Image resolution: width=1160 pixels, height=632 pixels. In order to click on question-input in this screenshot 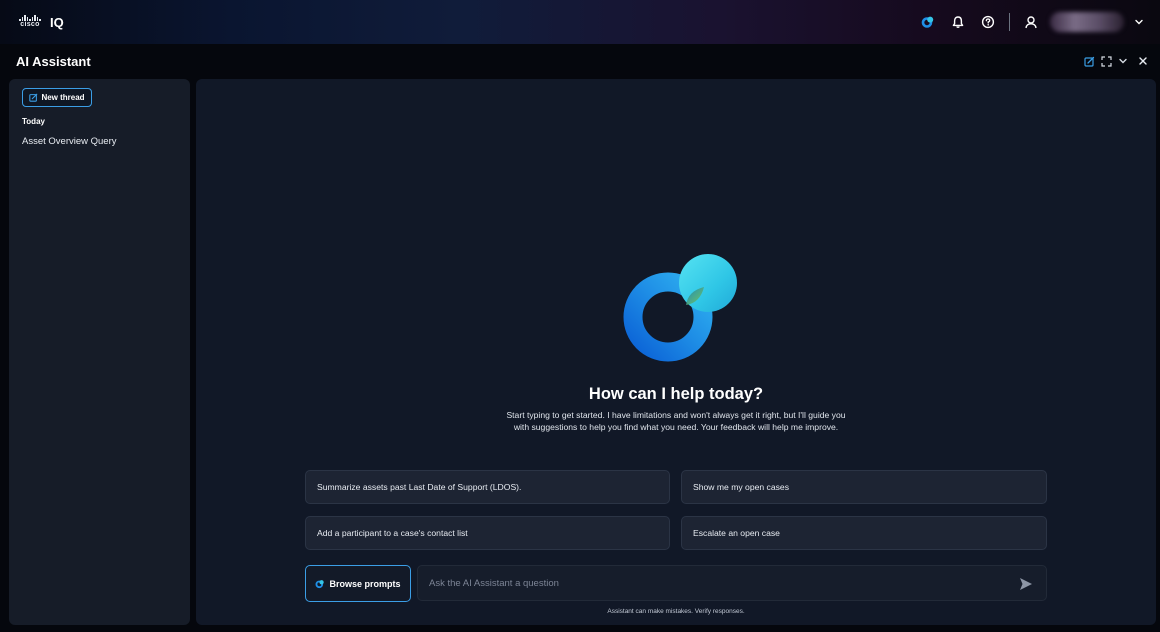, I will do `click(713, 583)`.